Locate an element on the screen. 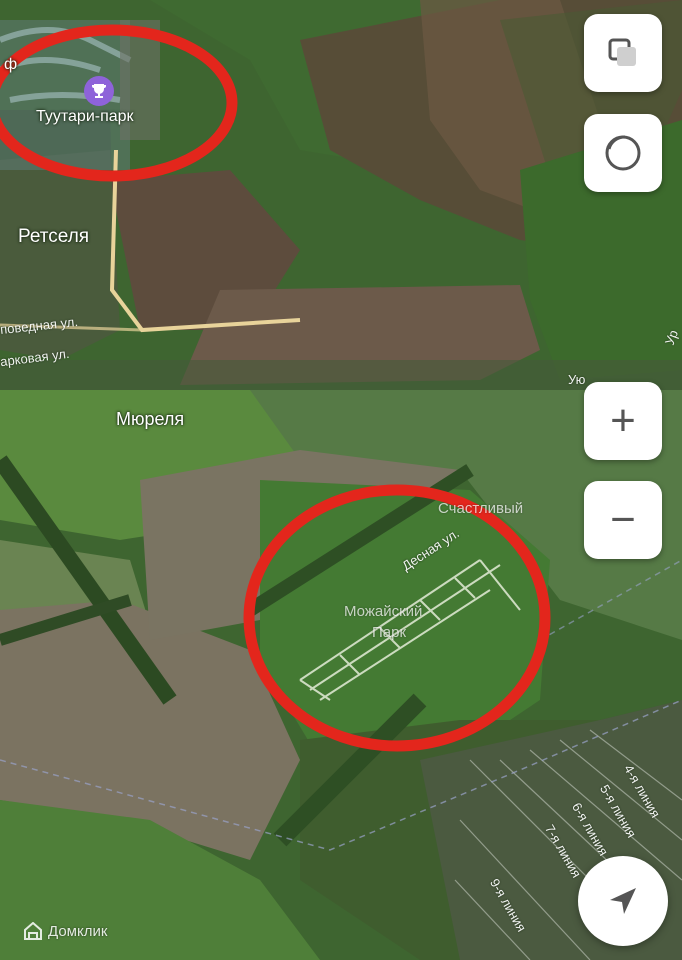  poi-label-tuutari-park: Туутари-парк is located at coordinates (85, 117).